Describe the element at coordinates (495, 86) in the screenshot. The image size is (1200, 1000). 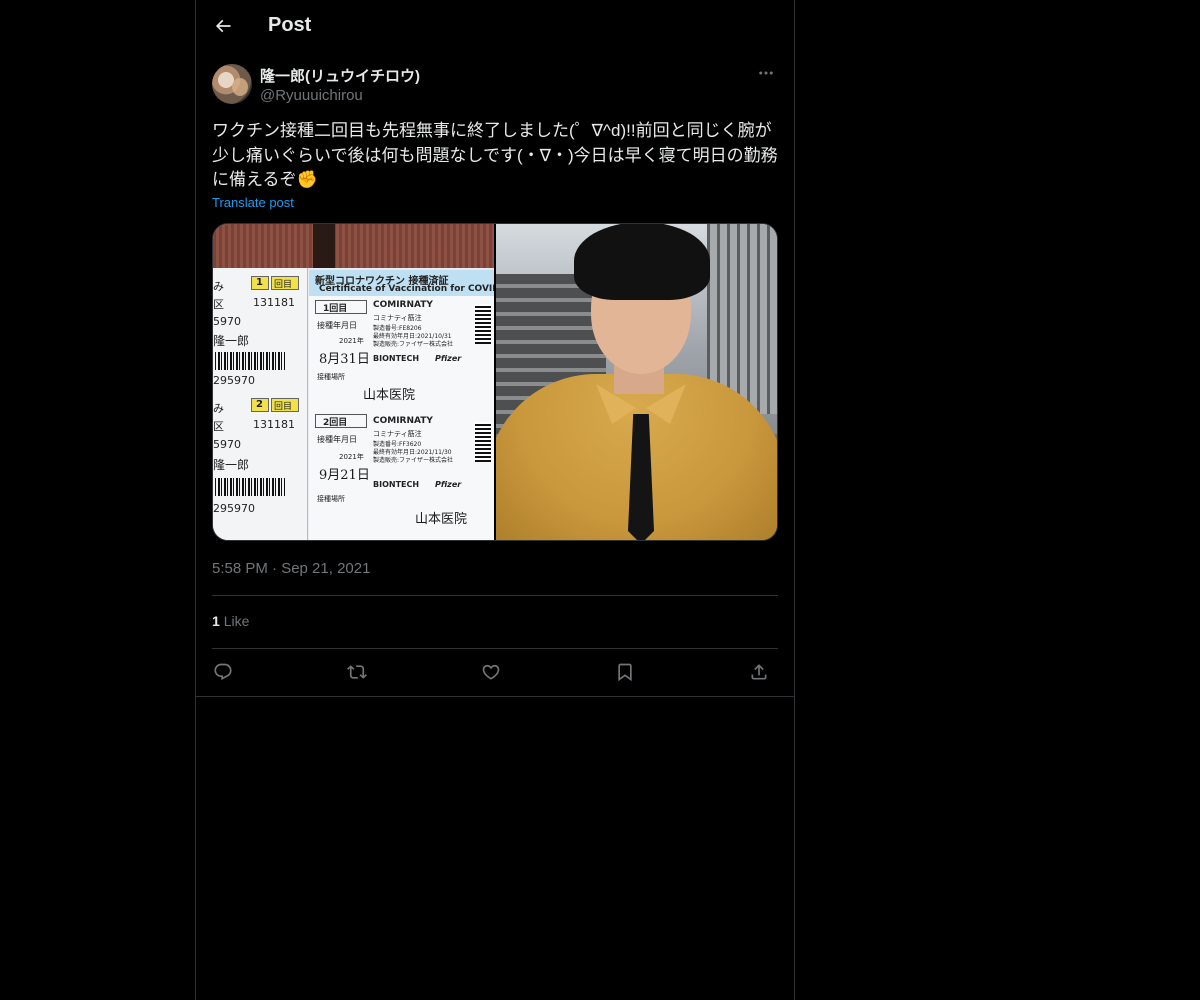
I see `post-author: 隆一郎(リュウイチロウ) @Ryuuuichirou` at that location.